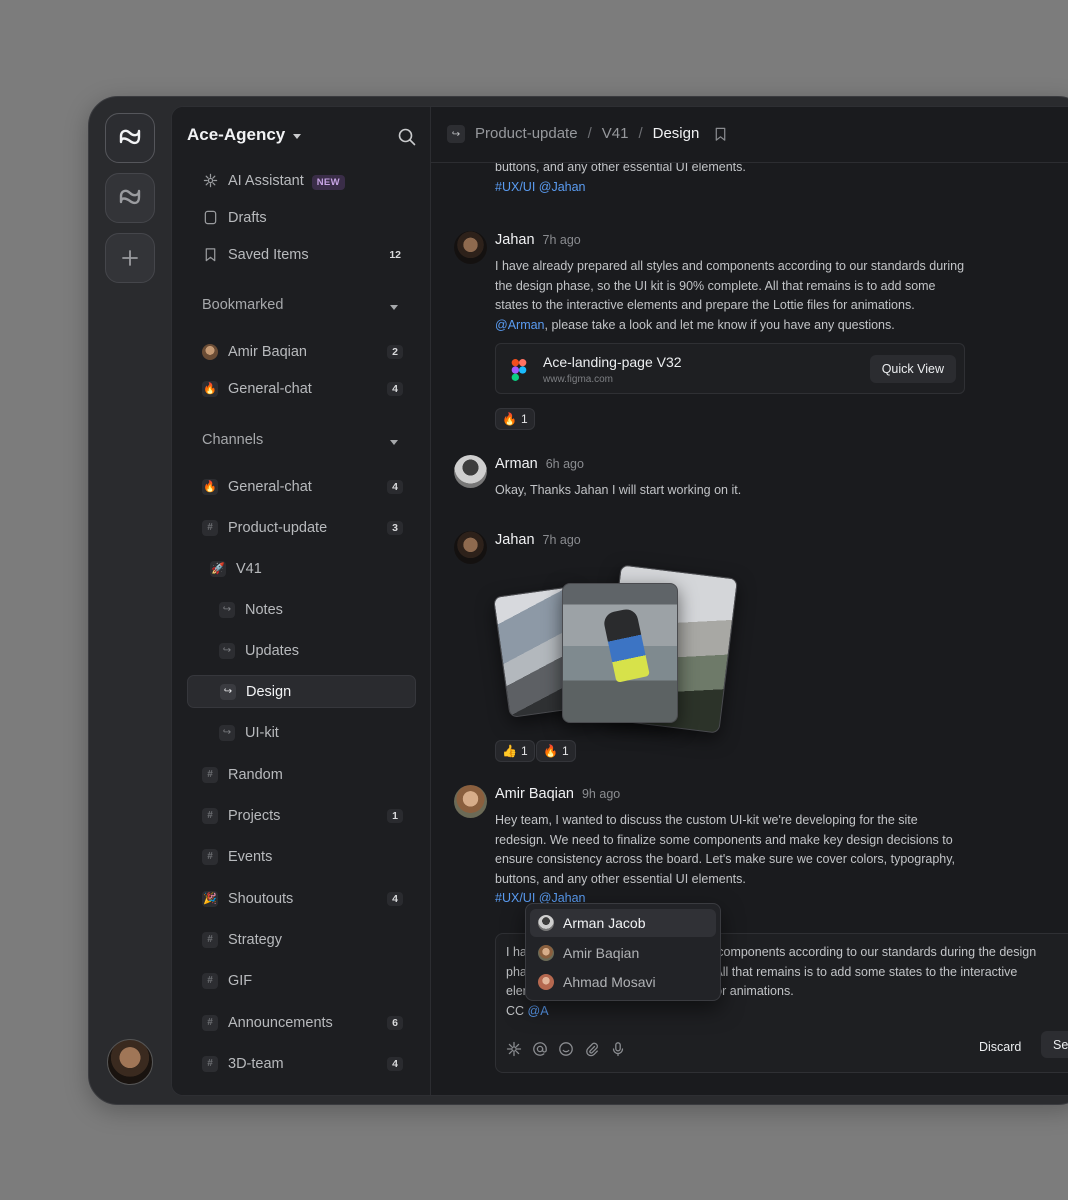  I want to click on file-url: www.figma.com, so click(578, 379).